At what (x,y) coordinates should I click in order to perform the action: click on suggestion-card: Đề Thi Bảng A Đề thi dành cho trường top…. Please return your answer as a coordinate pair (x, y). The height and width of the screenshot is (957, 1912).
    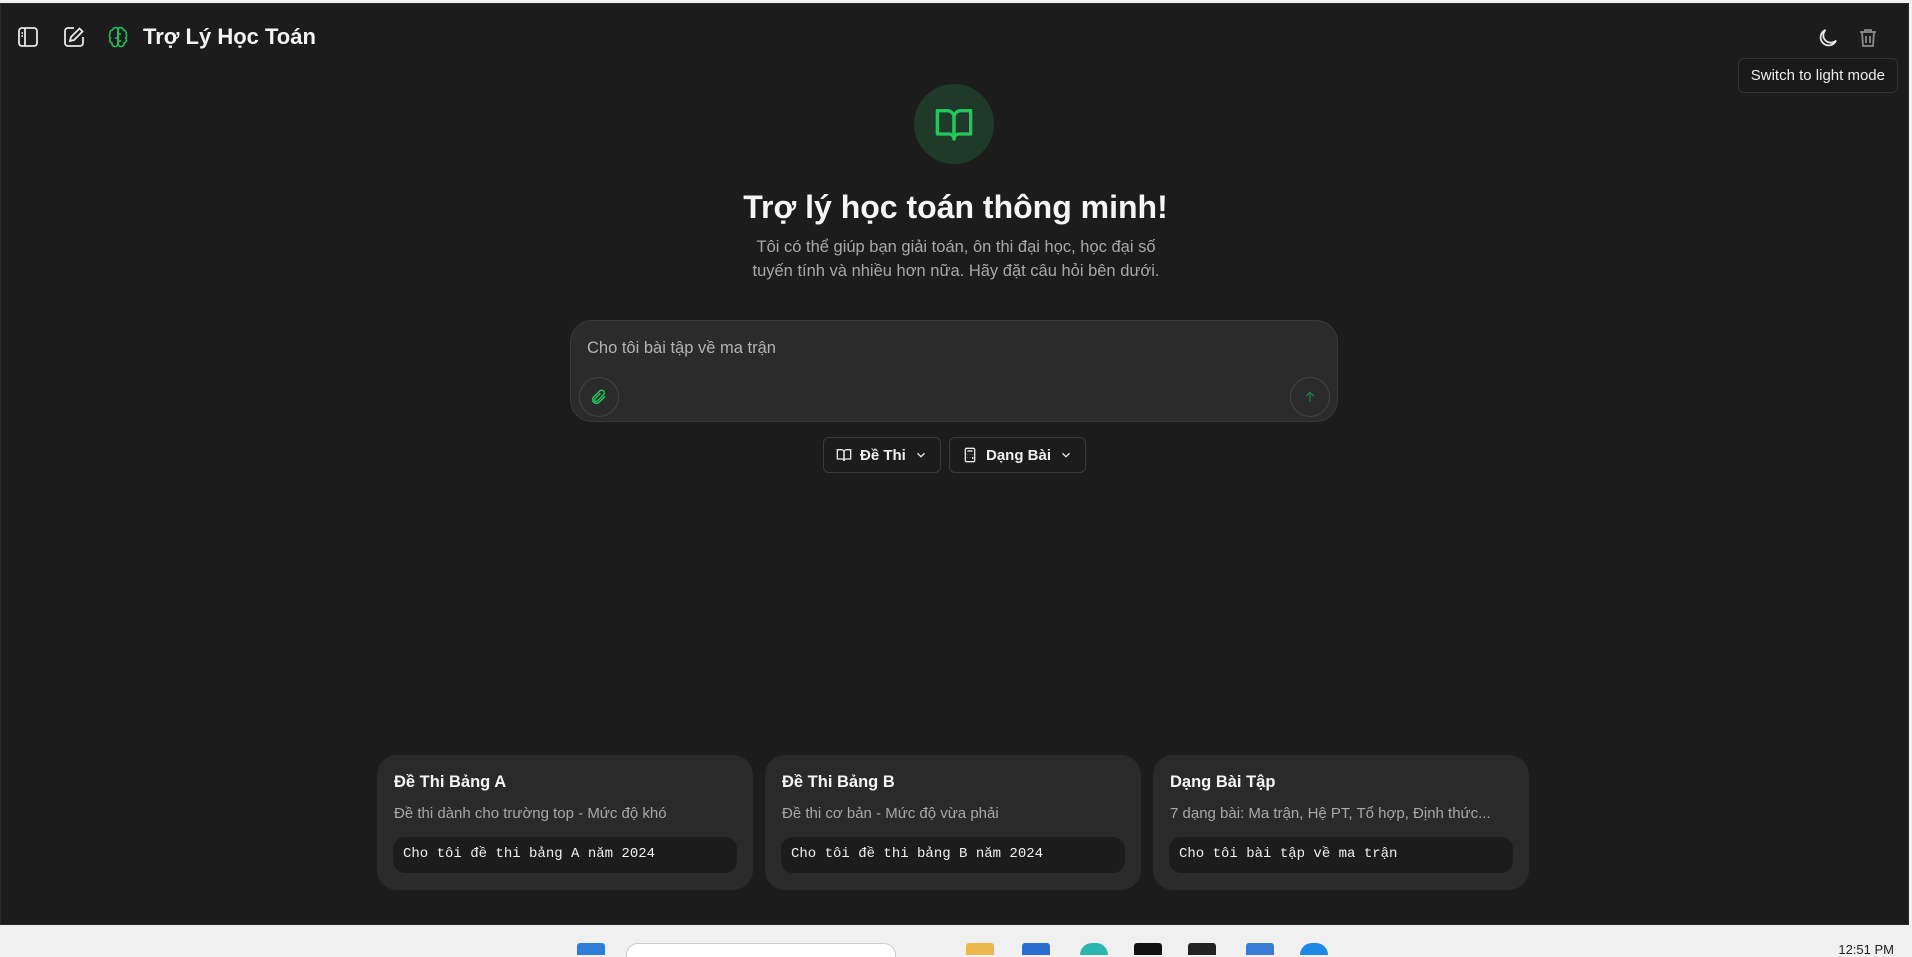
    Looking at the image, I should click on (565, 822).